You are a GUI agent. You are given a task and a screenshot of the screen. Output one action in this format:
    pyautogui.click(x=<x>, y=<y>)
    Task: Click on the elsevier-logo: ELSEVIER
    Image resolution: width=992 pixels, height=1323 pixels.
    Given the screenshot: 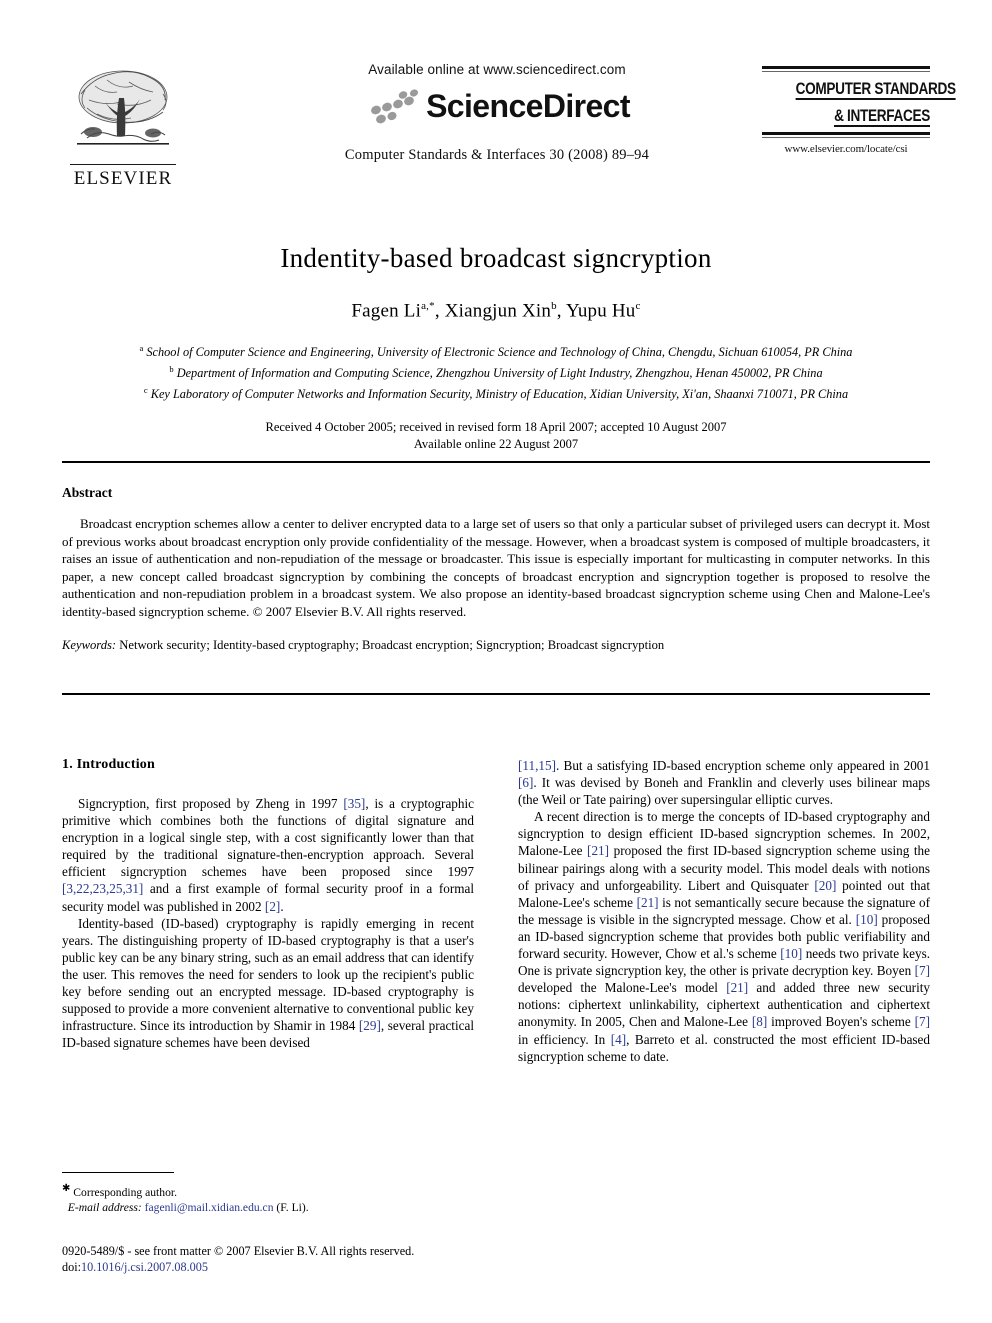 What is the action you would take?
    pyautogui.click(x=123, y=130)
    